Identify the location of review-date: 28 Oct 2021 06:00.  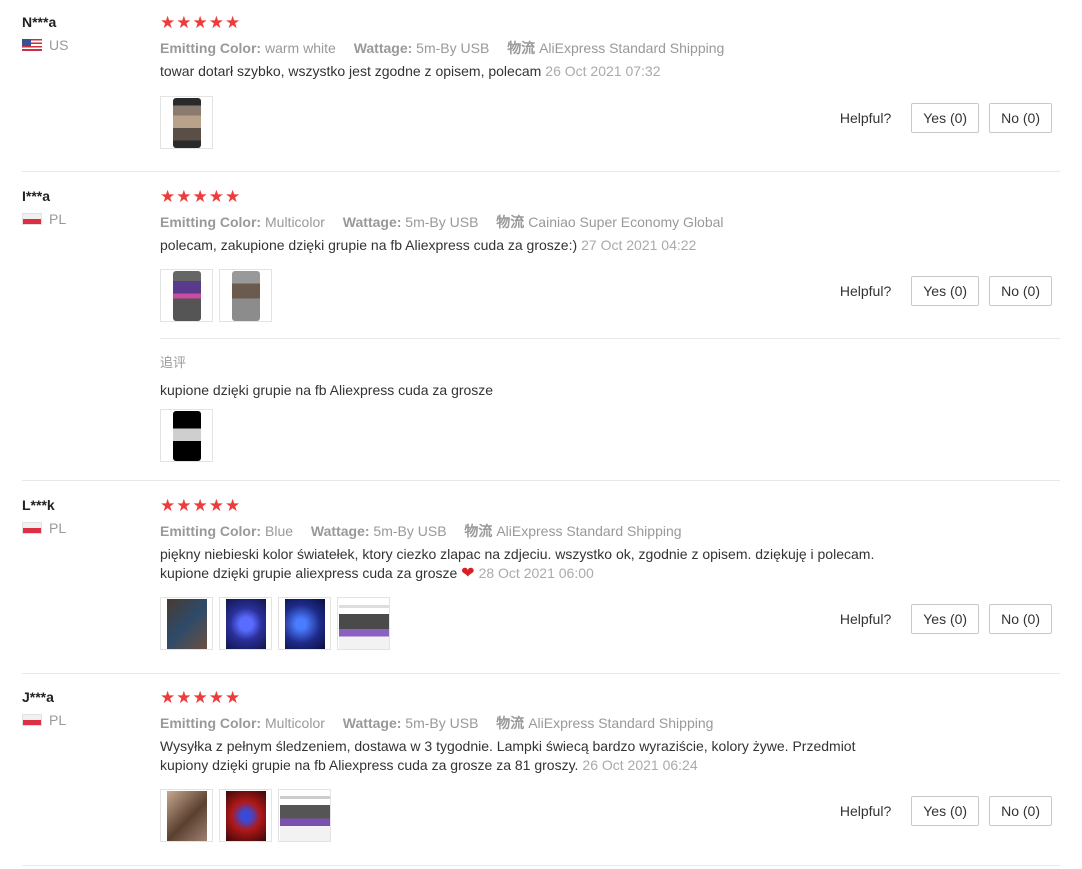
(536, 573).